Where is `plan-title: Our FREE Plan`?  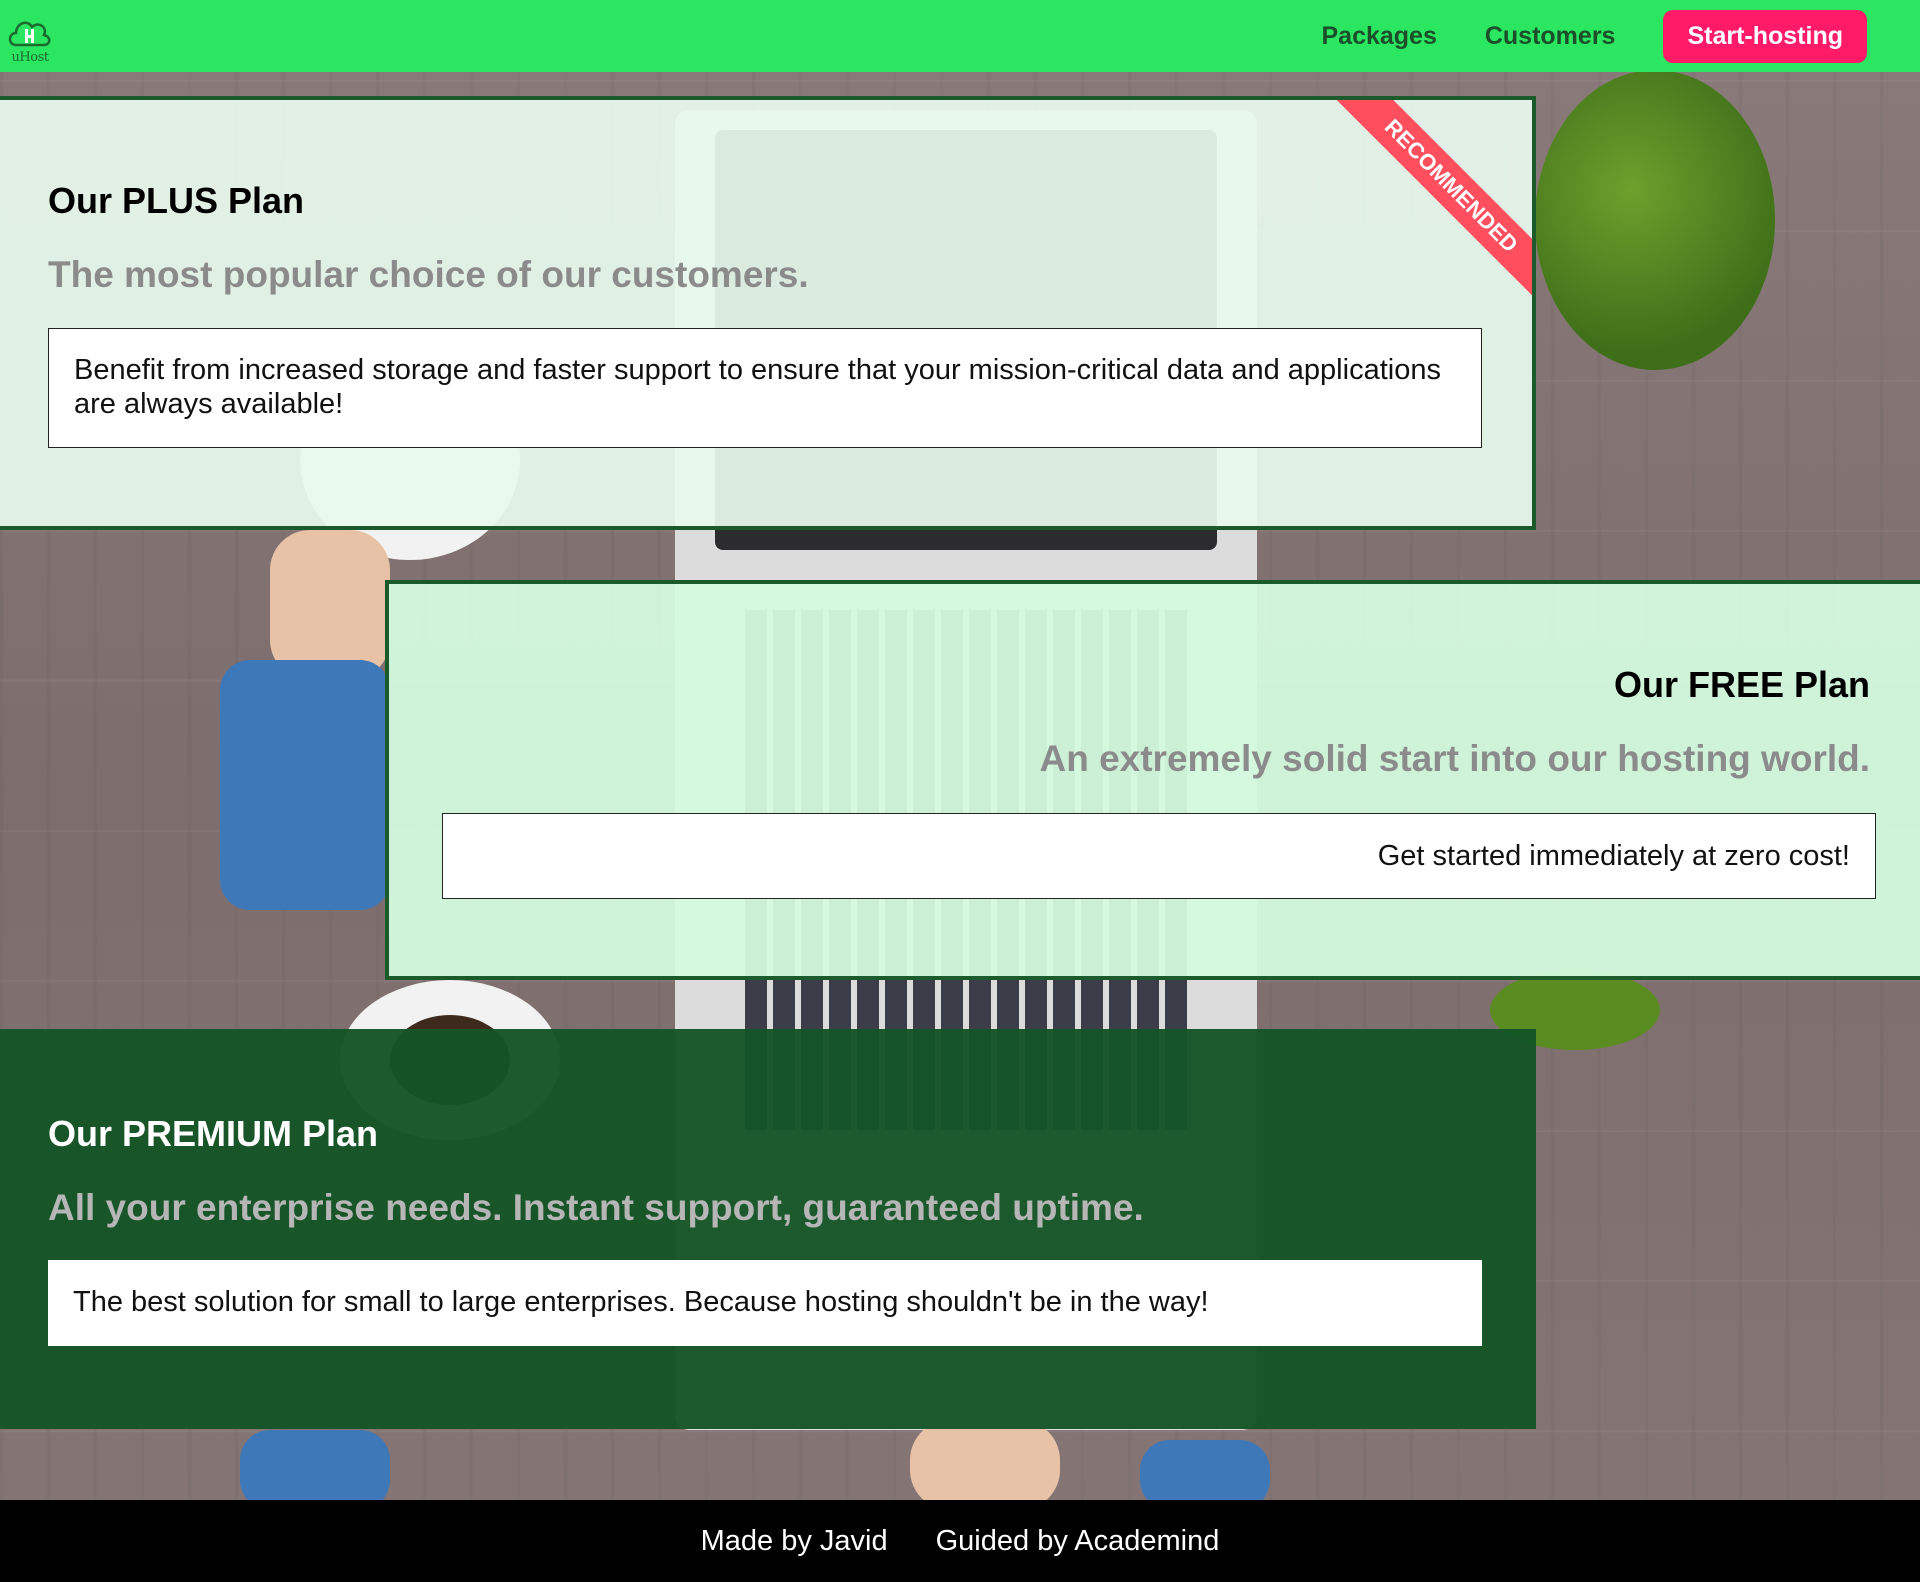 plan-title: Our FREE Plan is located at coordinates (1741, 684).